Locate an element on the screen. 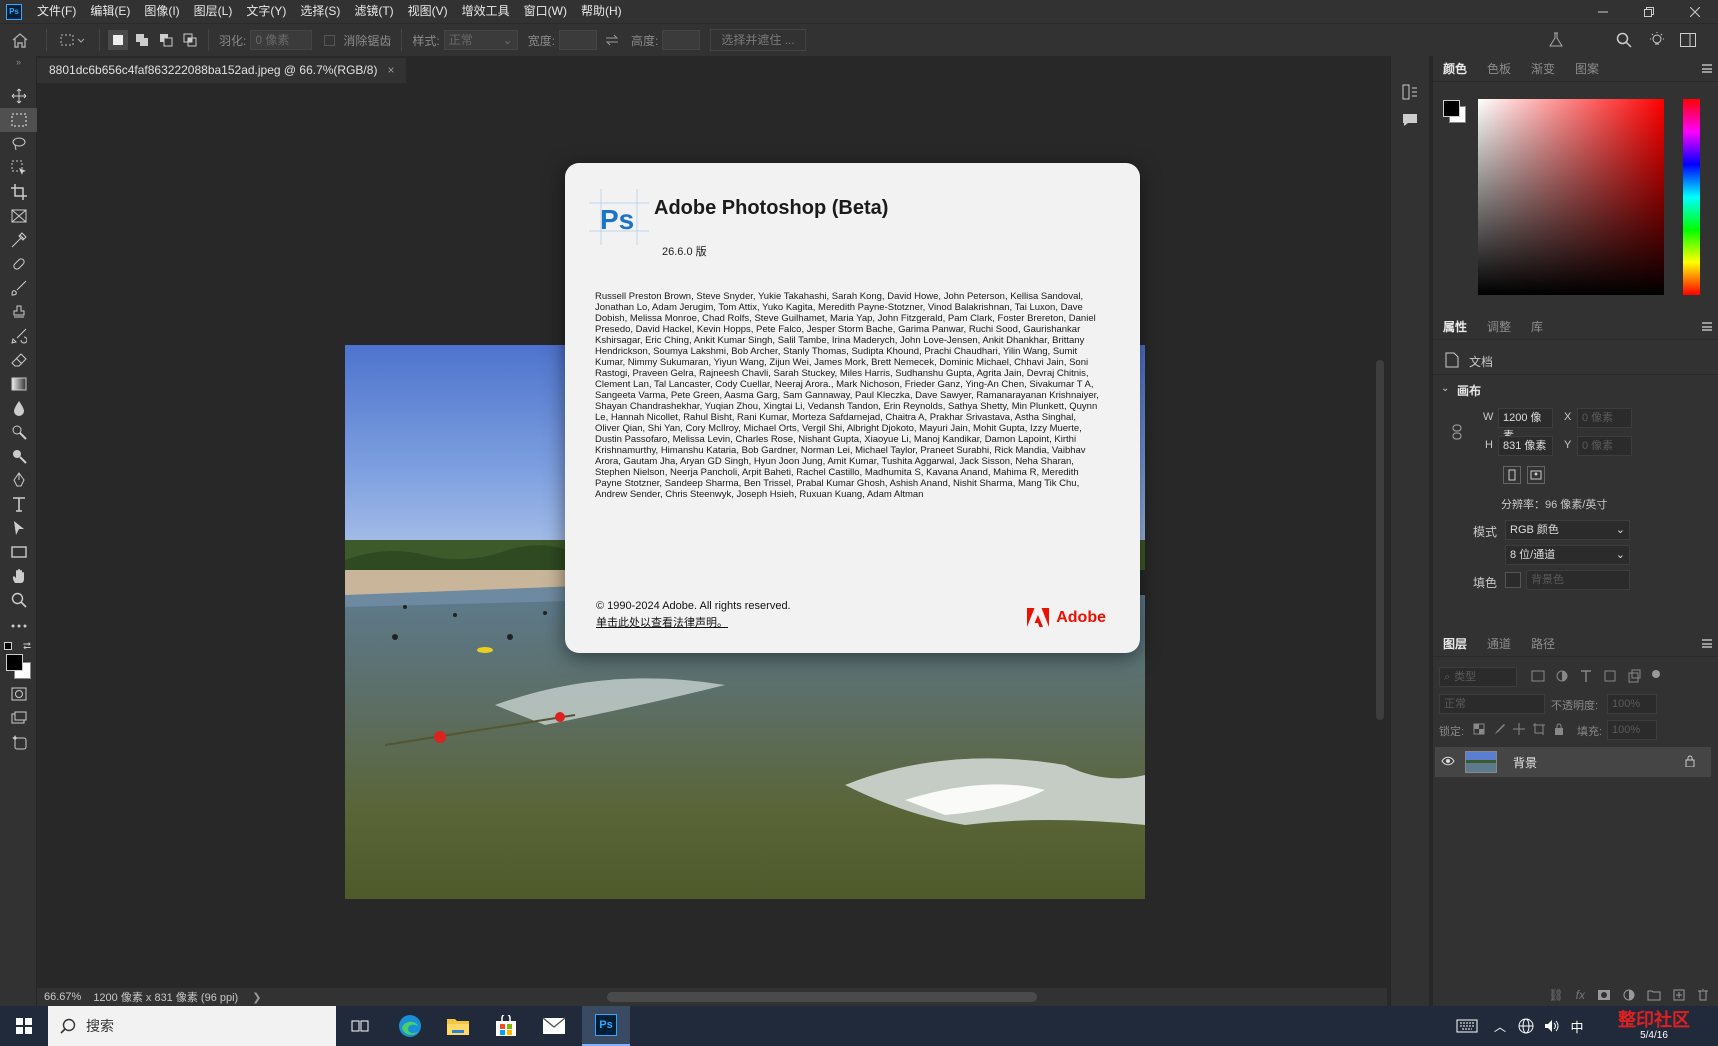  vertical-scrollbar is located at coordinates (1380, 539).